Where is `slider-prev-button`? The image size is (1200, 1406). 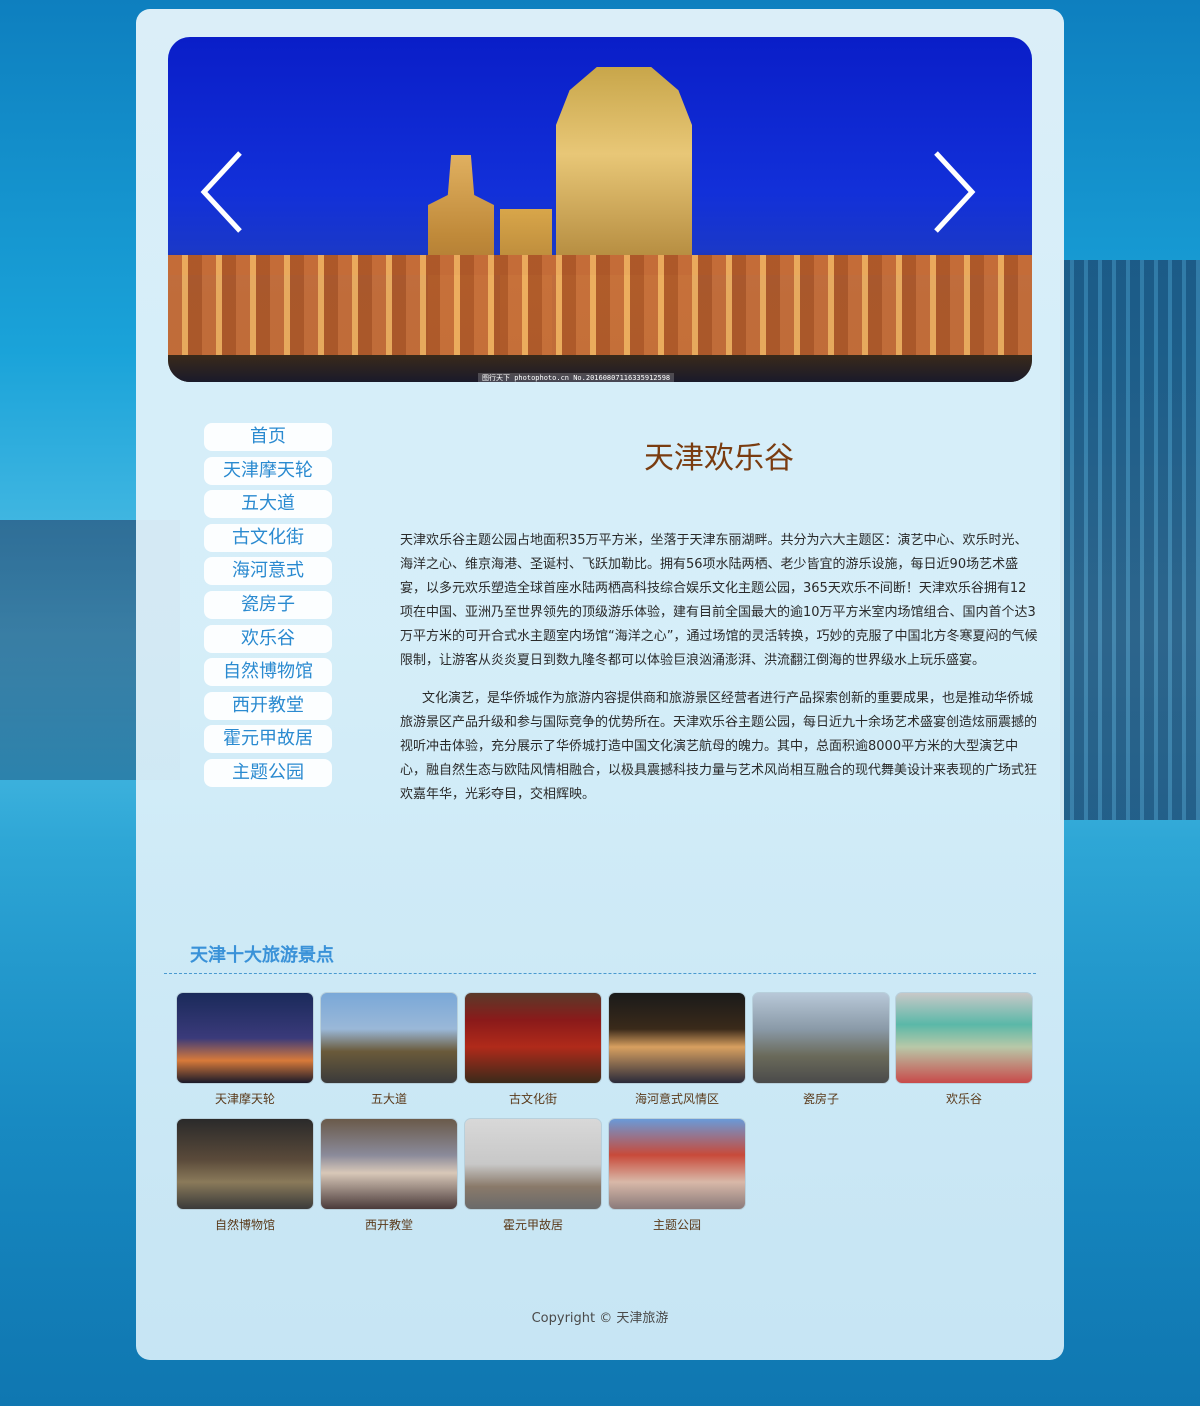 slider-prev-button is located at coordinates (226, 192).